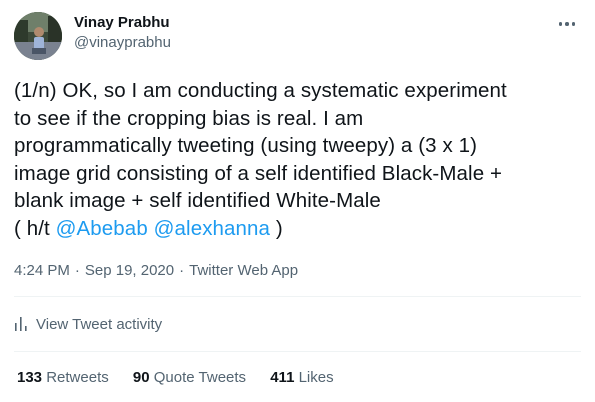 This screenshot has height=402, width=595. Describe the element at coordinates (99, 324) in the screenshot. I see `view-tweet-activity-label: View Tweet activity` at that location.